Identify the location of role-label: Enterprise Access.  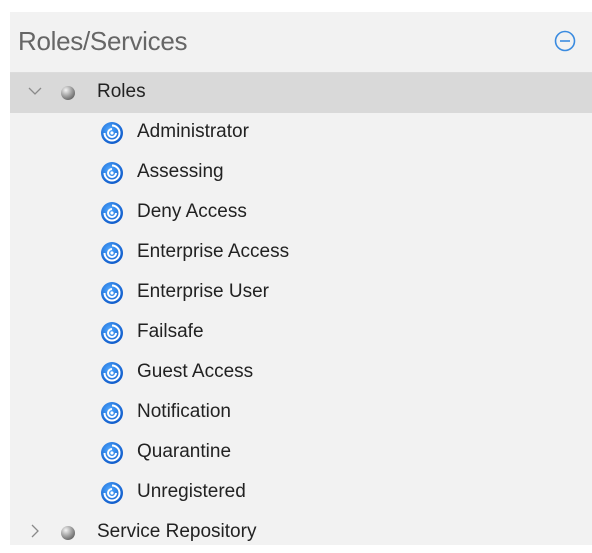
(213, 251).